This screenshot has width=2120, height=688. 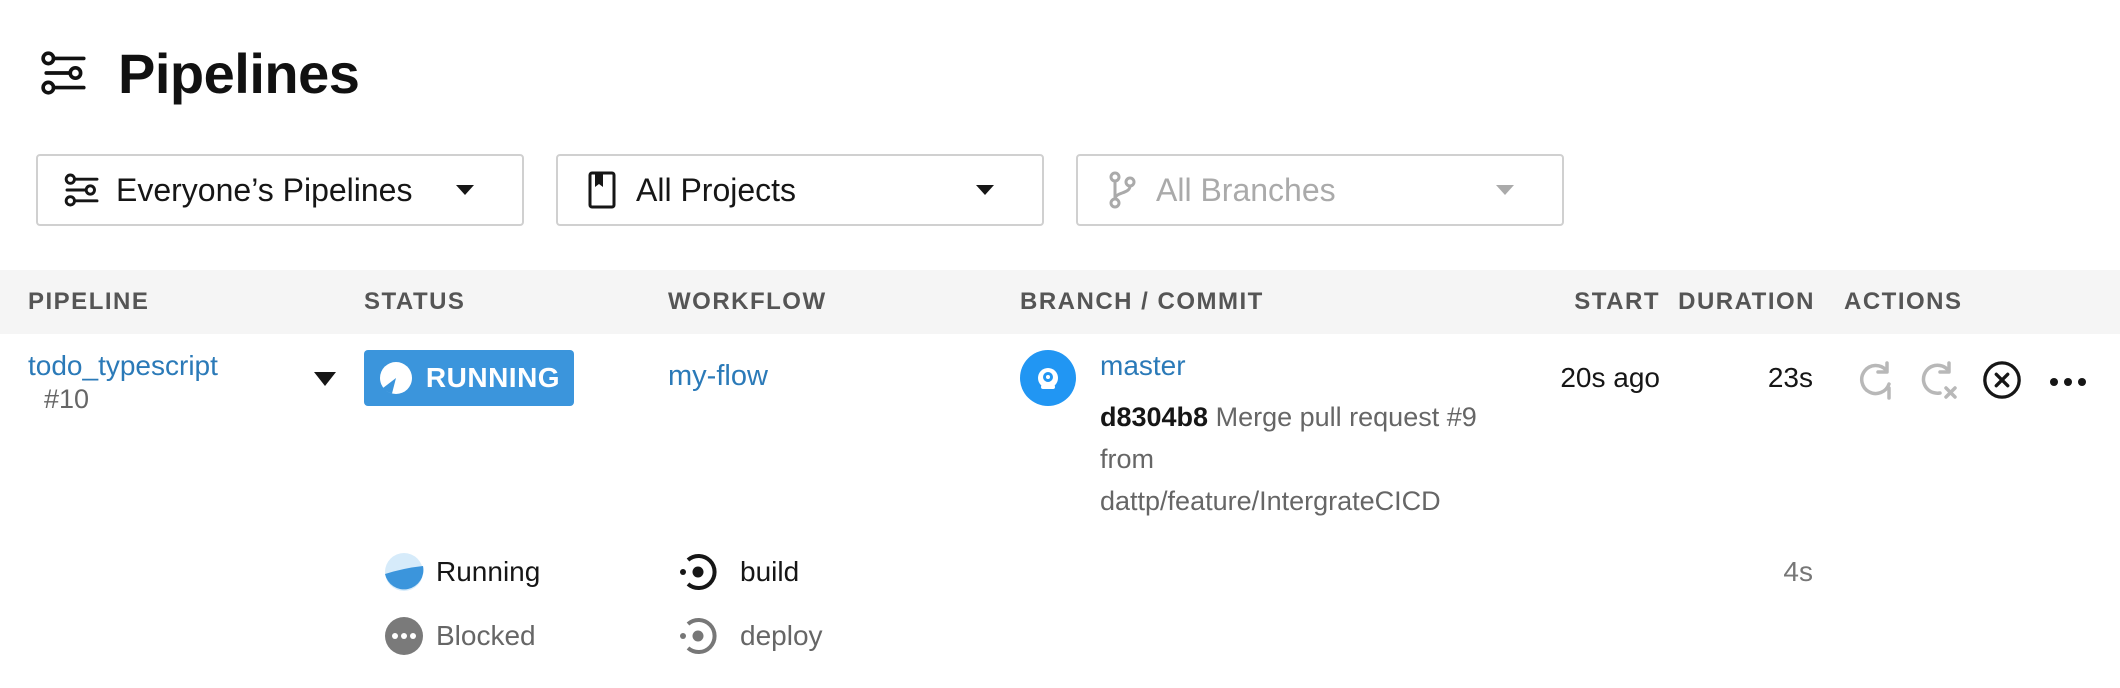 I want to click on projects-filter-dropdown: All Projects, so click(x=800, y=190).